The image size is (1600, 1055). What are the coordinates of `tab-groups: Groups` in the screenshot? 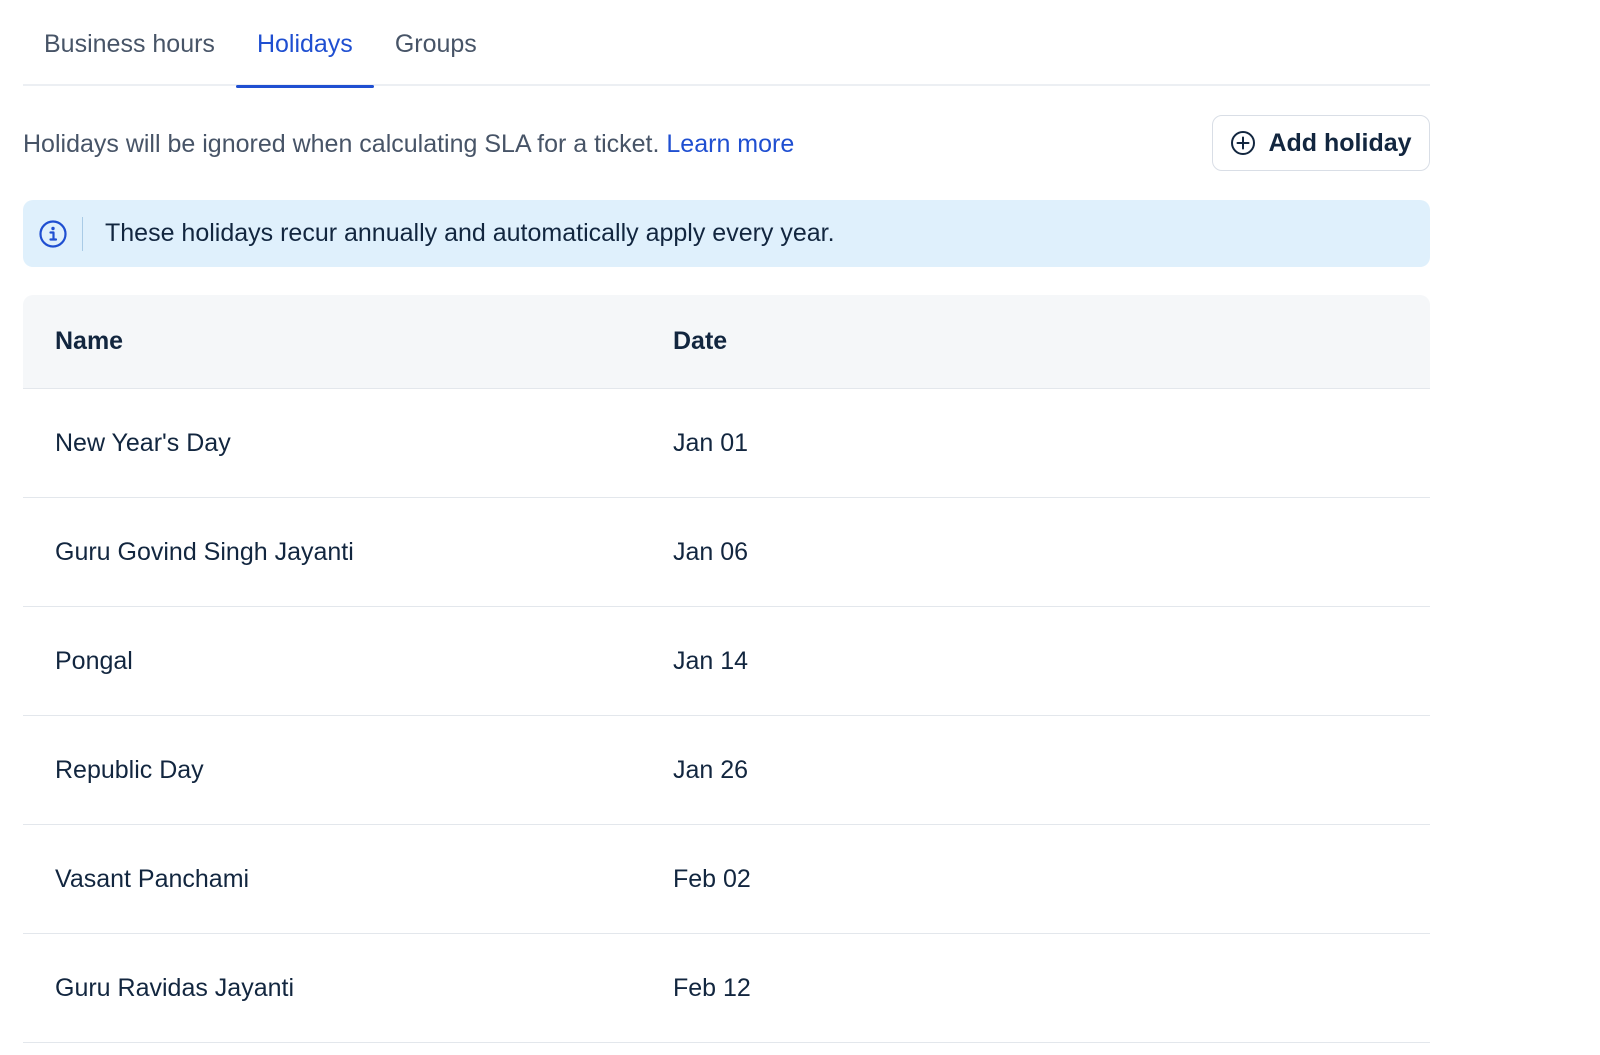 It's located at (436, 43).